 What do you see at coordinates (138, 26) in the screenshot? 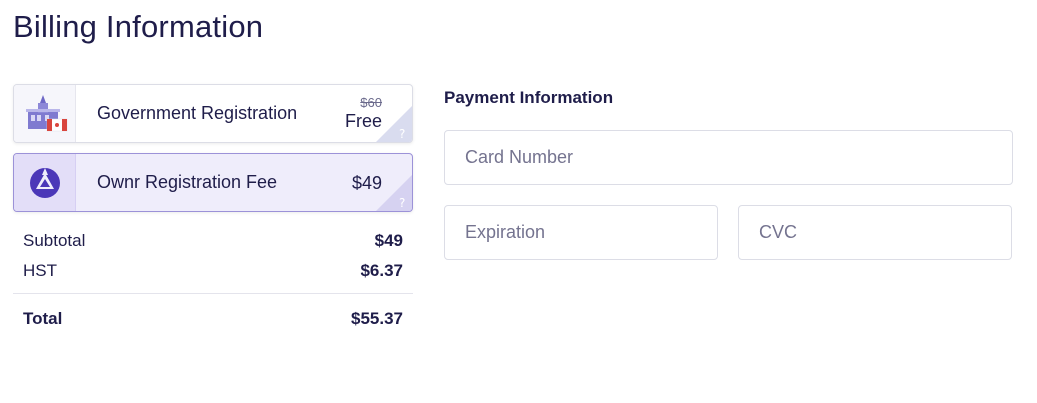
I see `page-title: Billing Information` at bounding box center [138, 26].